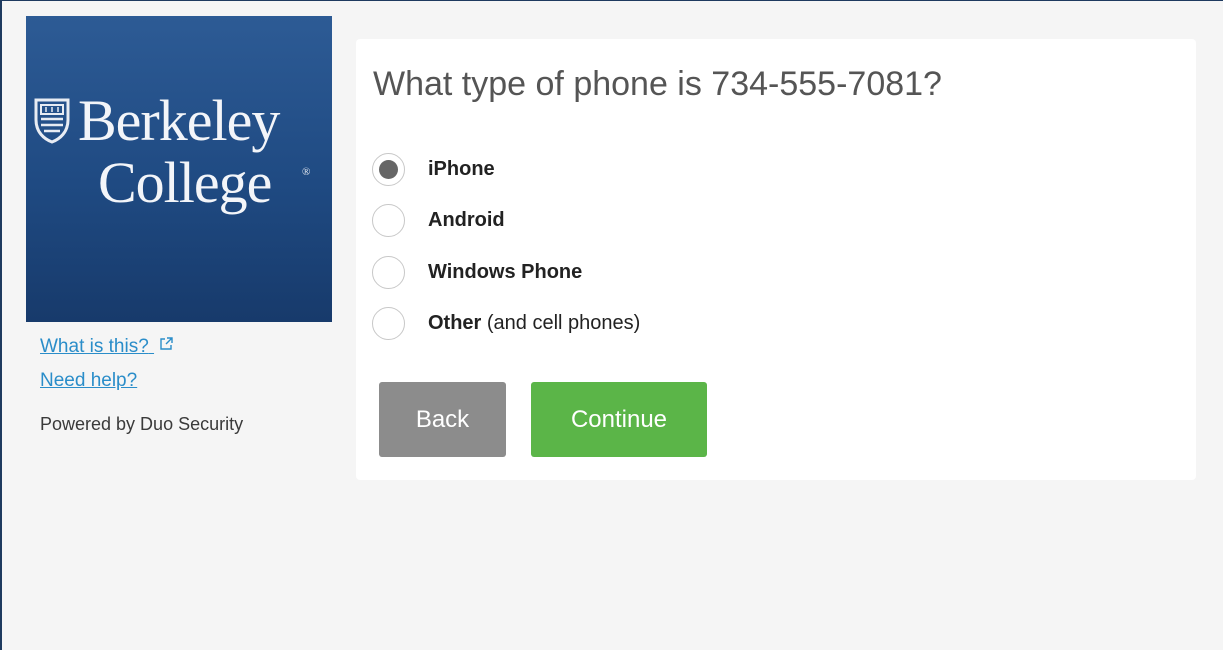  Describe the element at coordinates (506, 169) in the screenshot. I see `option-iphone: iPhone` at that location.